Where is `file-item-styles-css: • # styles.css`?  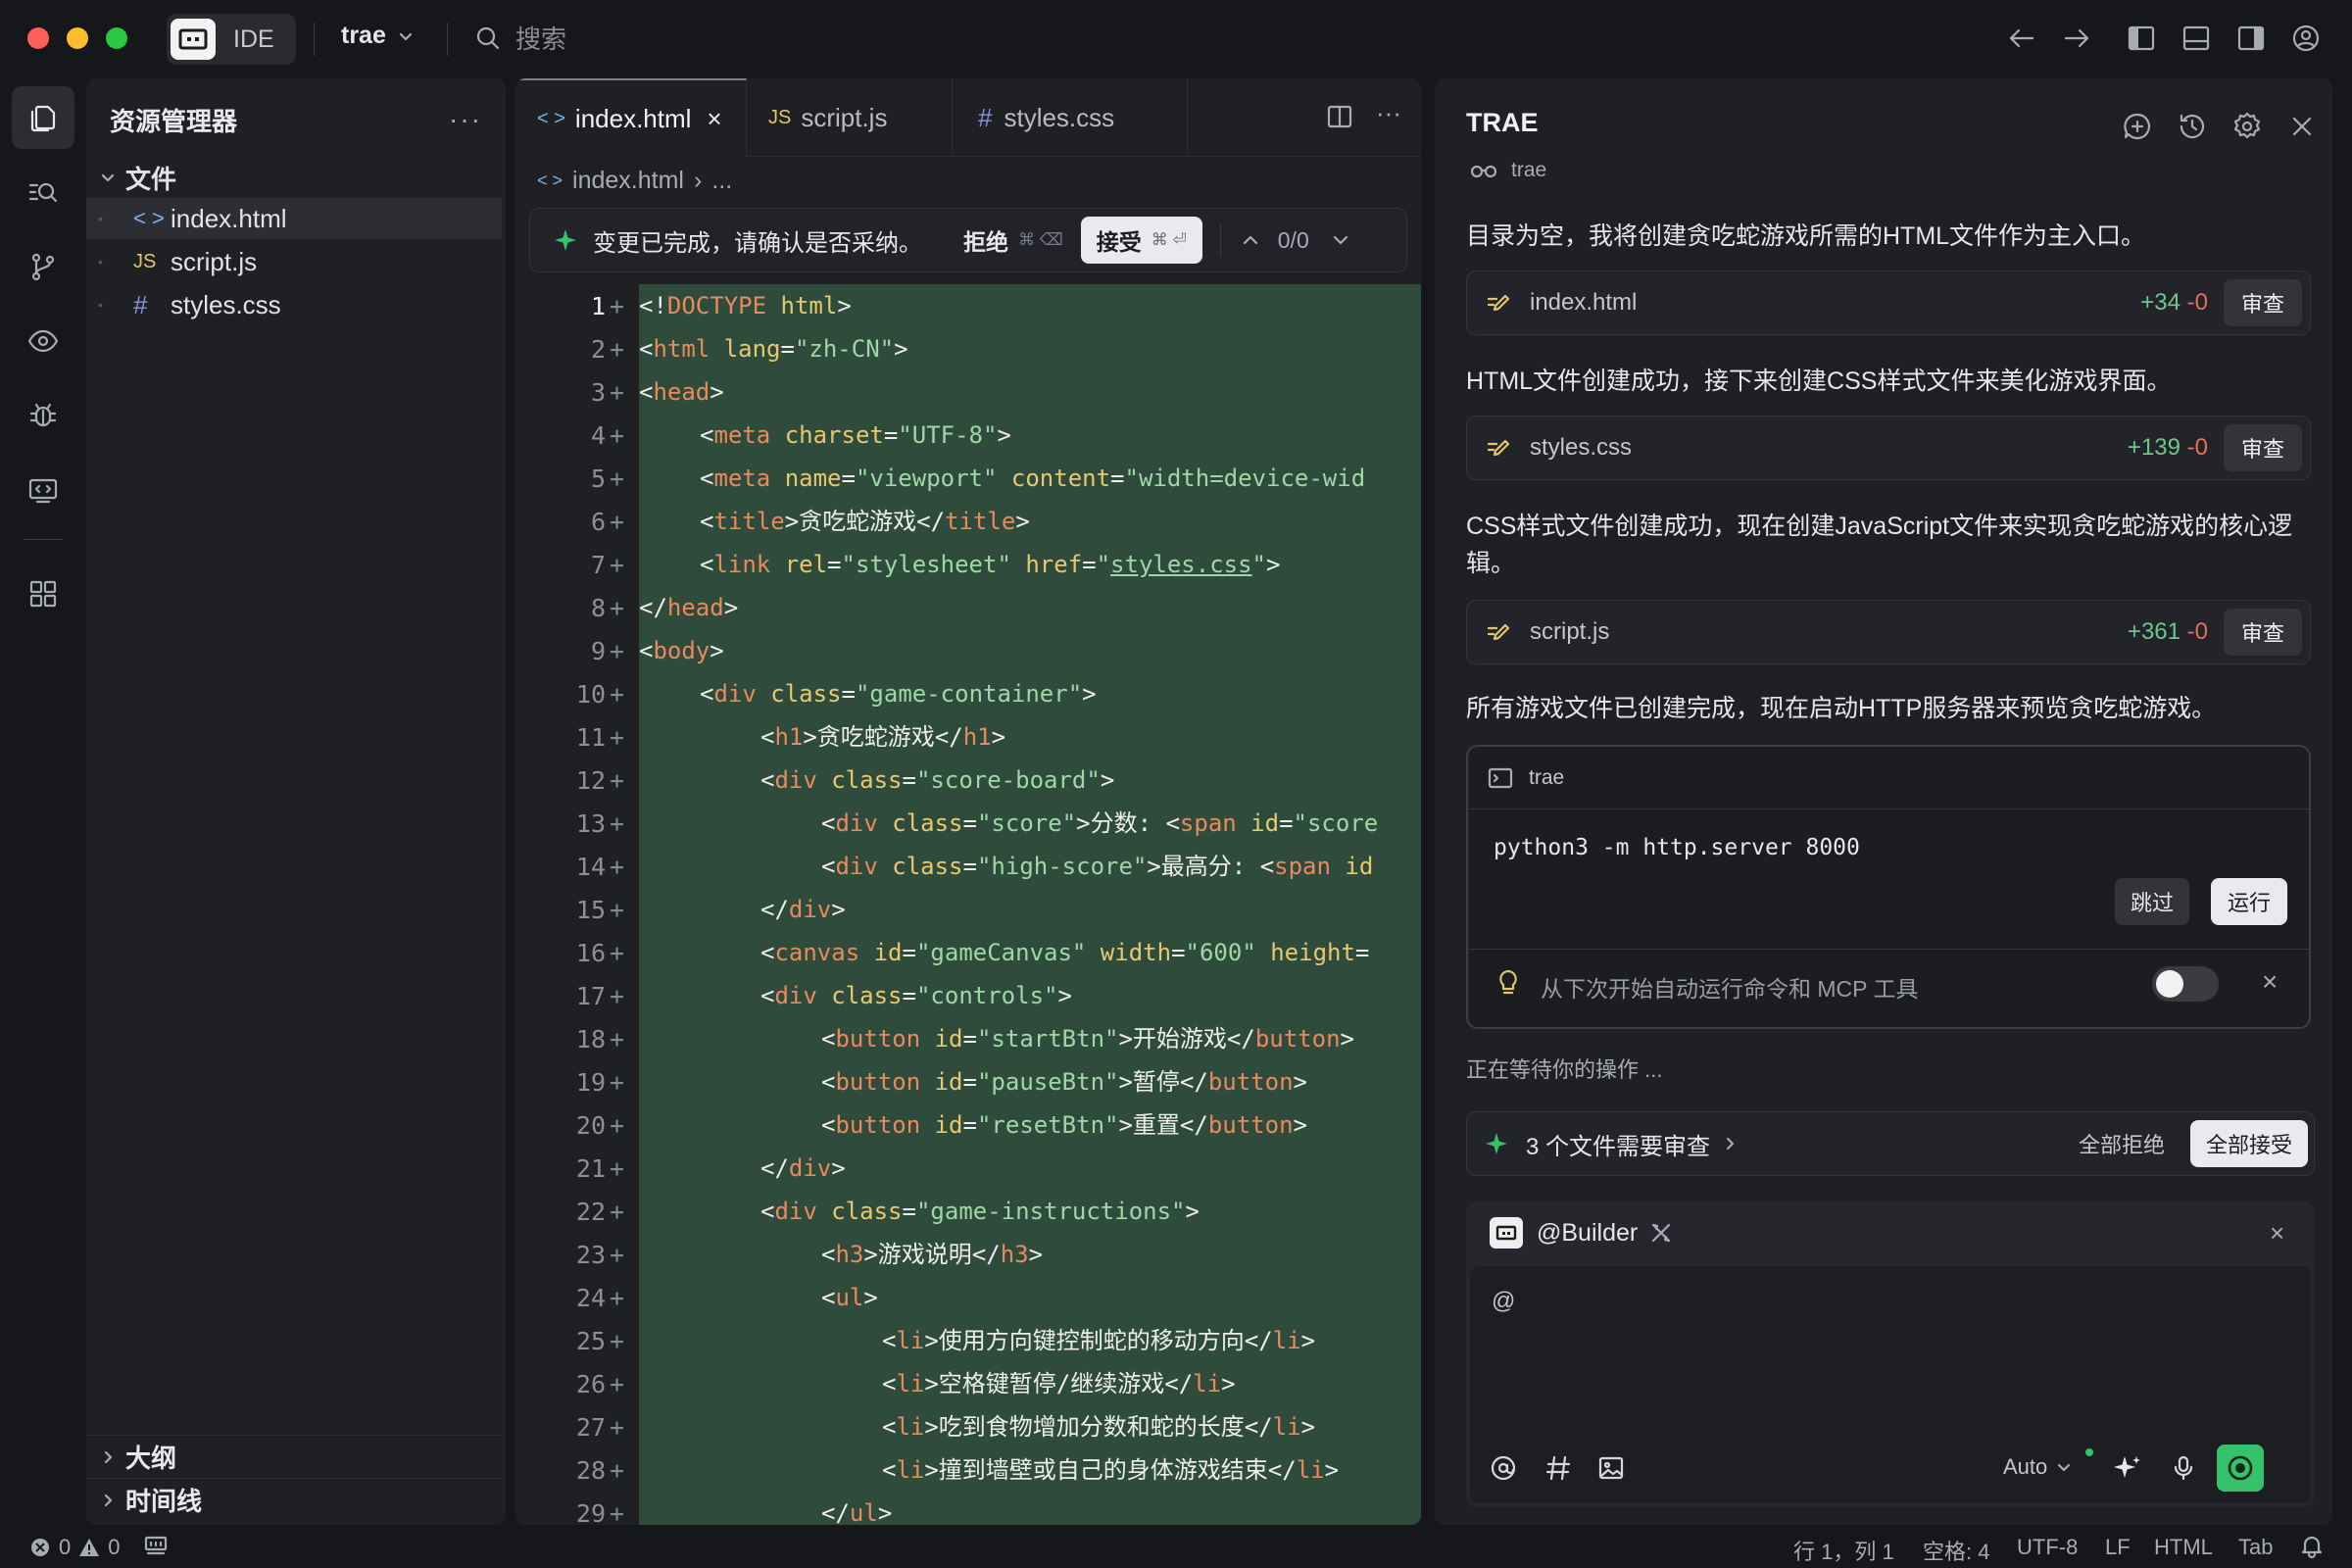
file-item-styles-css: • # styles.css is located at coordinates (294, 304).